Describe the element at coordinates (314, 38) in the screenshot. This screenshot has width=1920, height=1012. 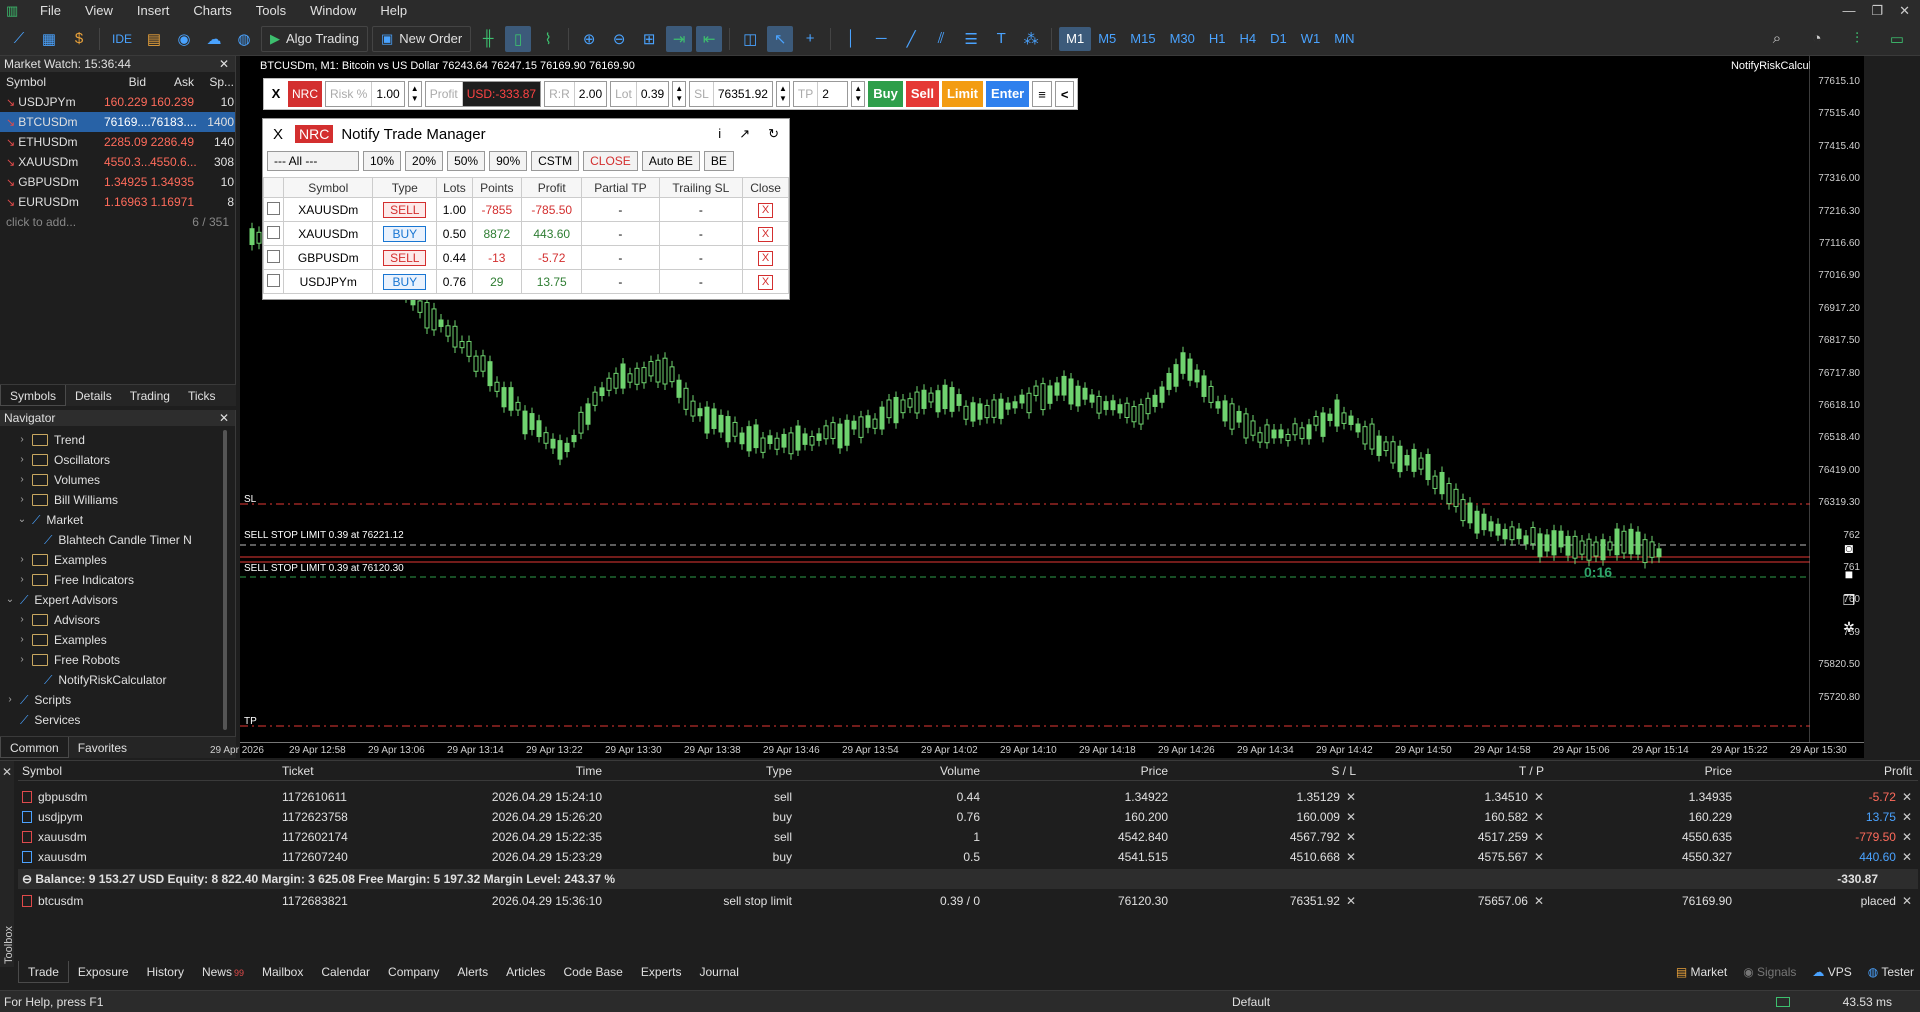
I see `algo-trading-button: ▶ Algo Trading` at that location.